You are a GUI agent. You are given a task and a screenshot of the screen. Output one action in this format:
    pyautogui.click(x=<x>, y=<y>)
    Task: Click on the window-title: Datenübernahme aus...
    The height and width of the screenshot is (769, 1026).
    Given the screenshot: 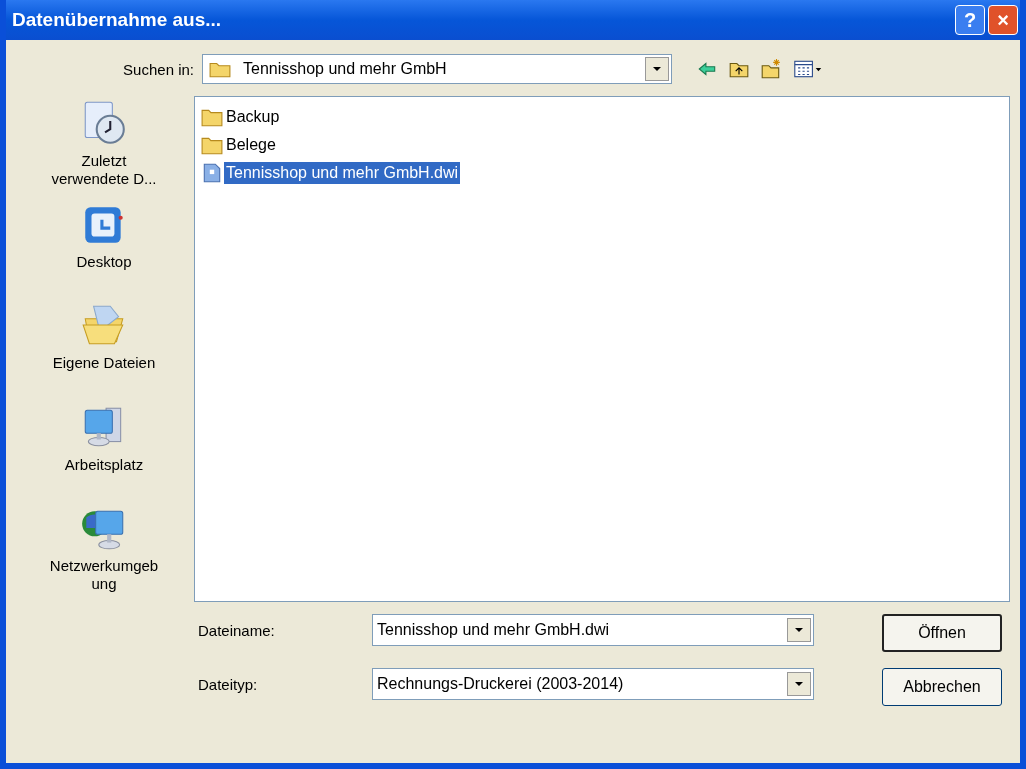 What is the action you would take?
    pyautogui.click(x=117, y=20)
    